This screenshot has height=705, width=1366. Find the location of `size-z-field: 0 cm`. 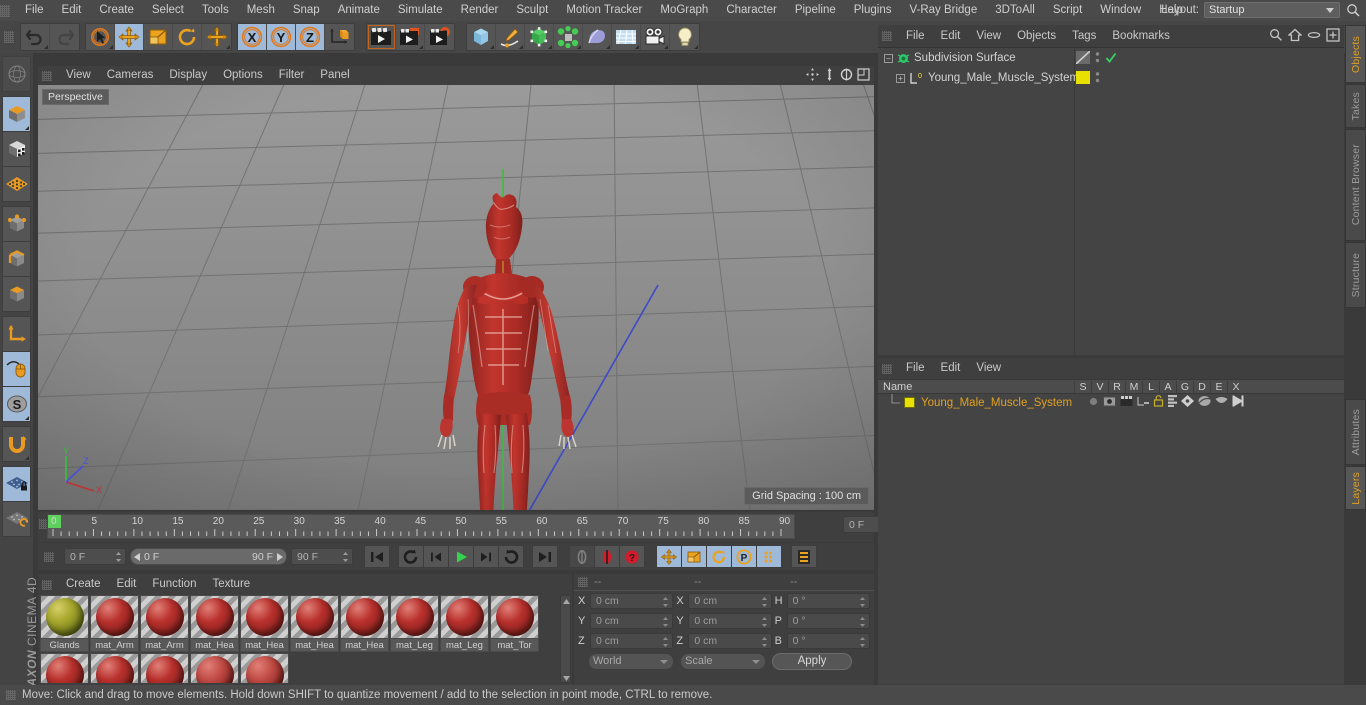

size-z-field: 0 cm is located at coordinates (730, 641).